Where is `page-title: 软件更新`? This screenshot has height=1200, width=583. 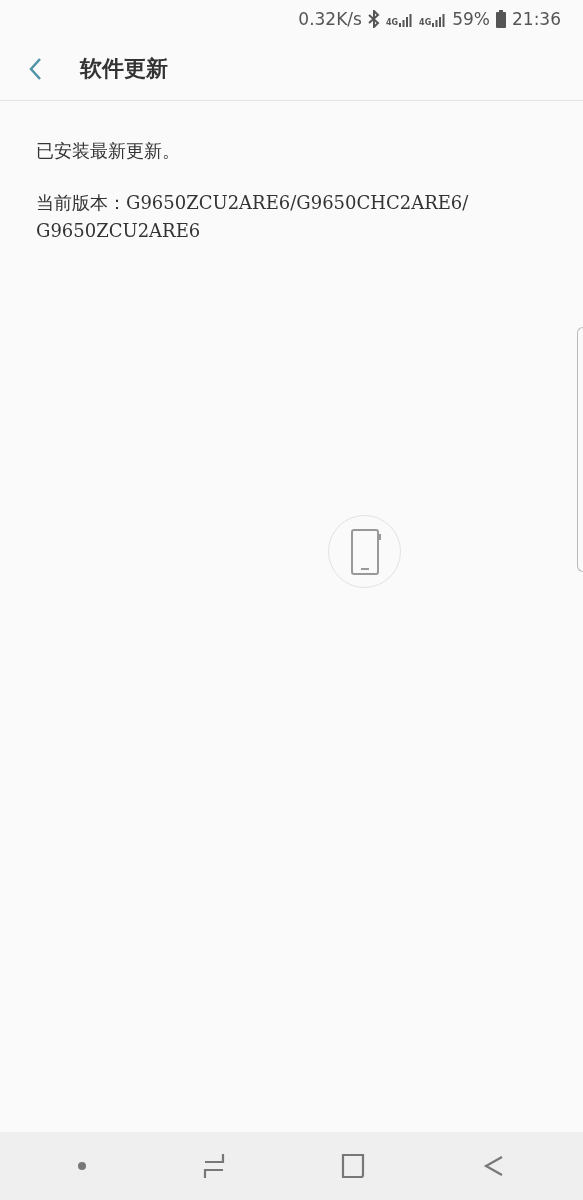 page-title: 软件更新 is located at coordinates (124, 68).